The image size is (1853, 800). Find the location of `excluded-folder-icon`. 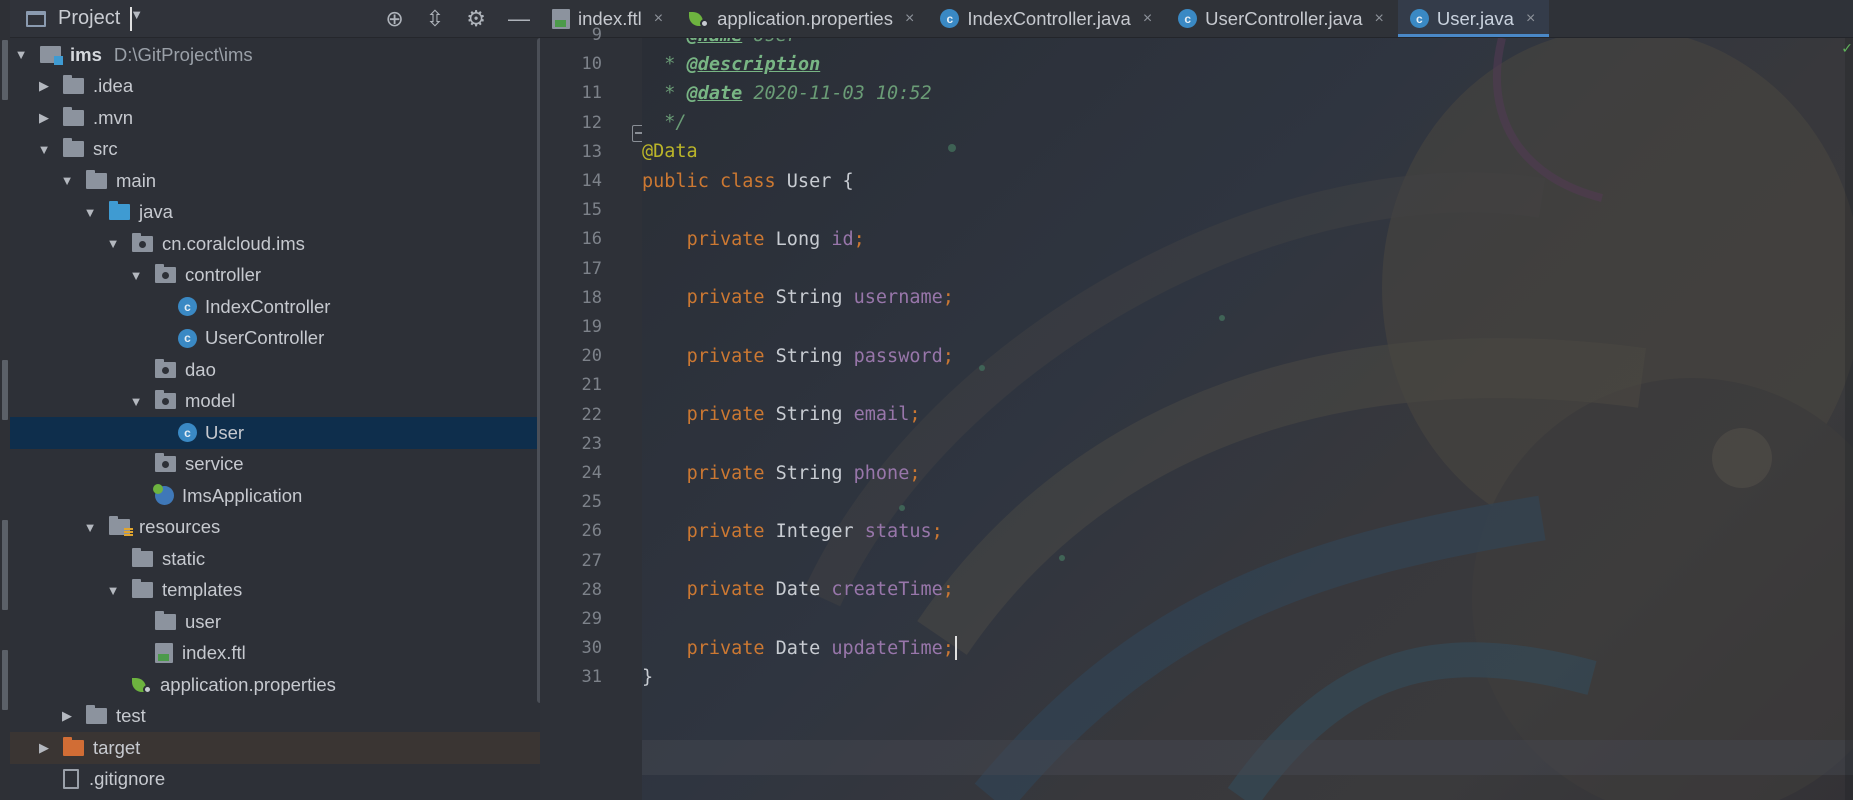

excluded-folder-icon is located at coordinates (73, 746).